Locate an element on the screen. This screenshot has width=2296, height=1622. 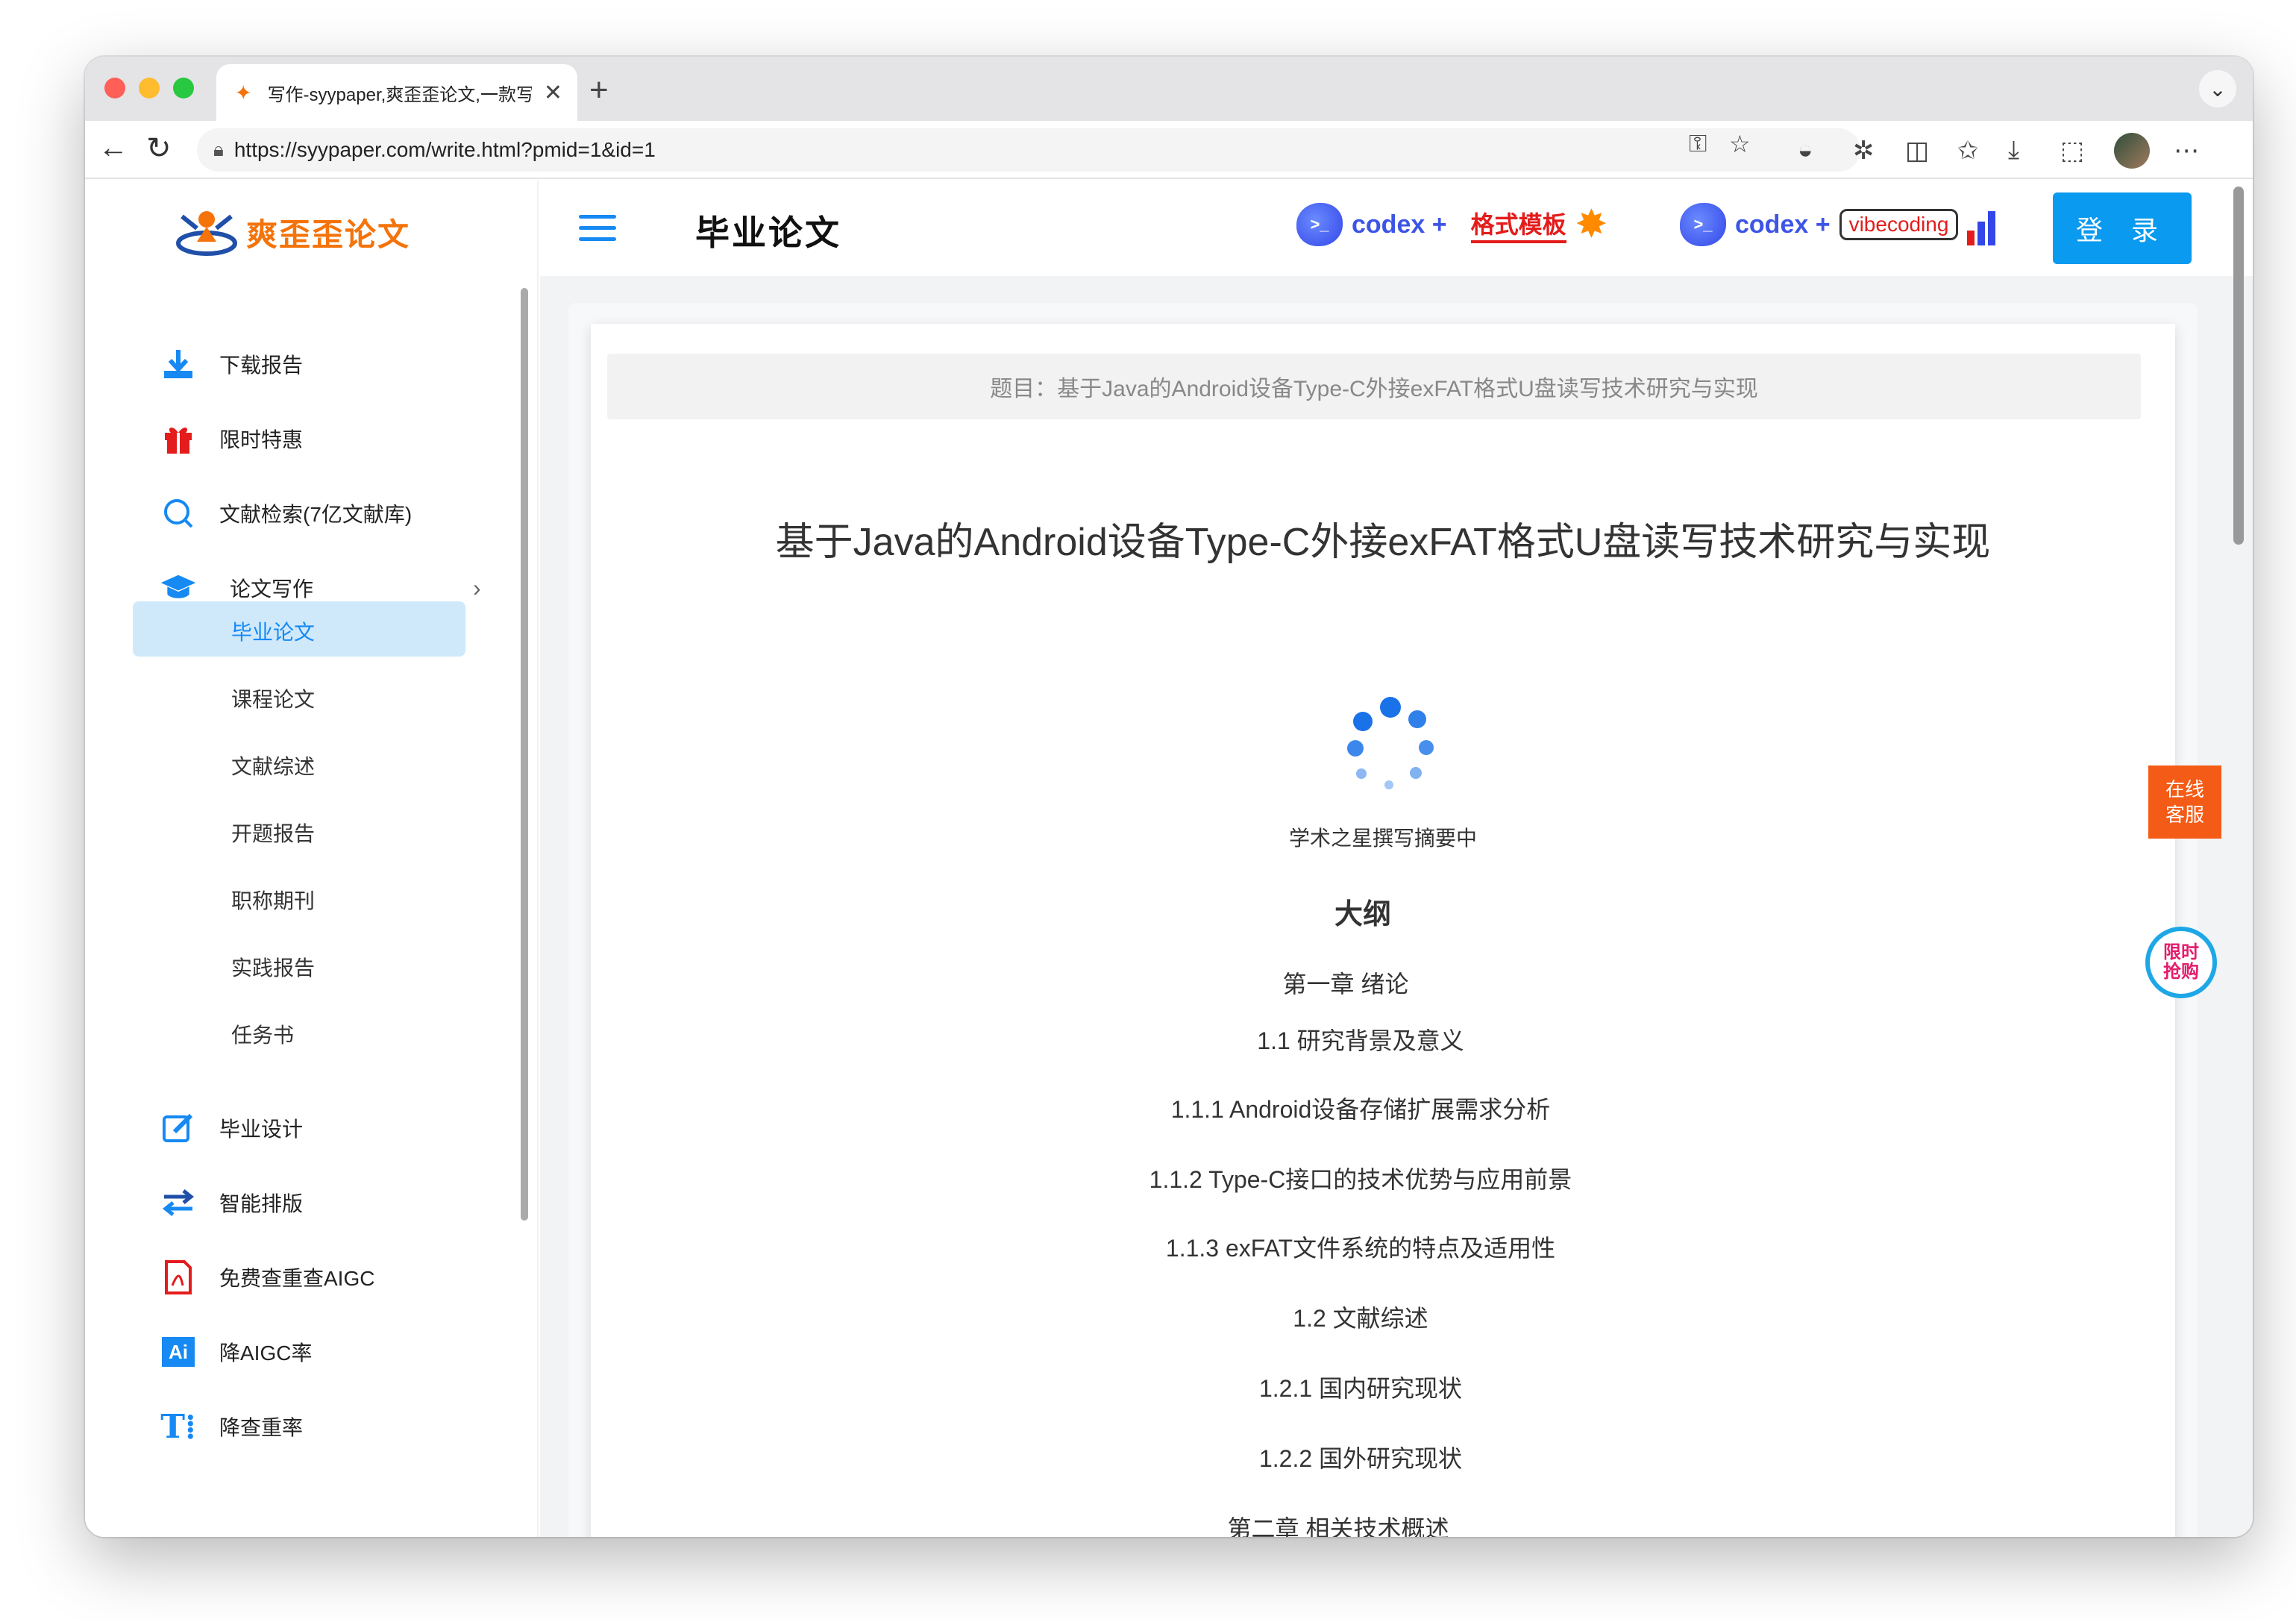
sidebar-subitem-task-book: 任务书 is located at coordinates (262, 1034).